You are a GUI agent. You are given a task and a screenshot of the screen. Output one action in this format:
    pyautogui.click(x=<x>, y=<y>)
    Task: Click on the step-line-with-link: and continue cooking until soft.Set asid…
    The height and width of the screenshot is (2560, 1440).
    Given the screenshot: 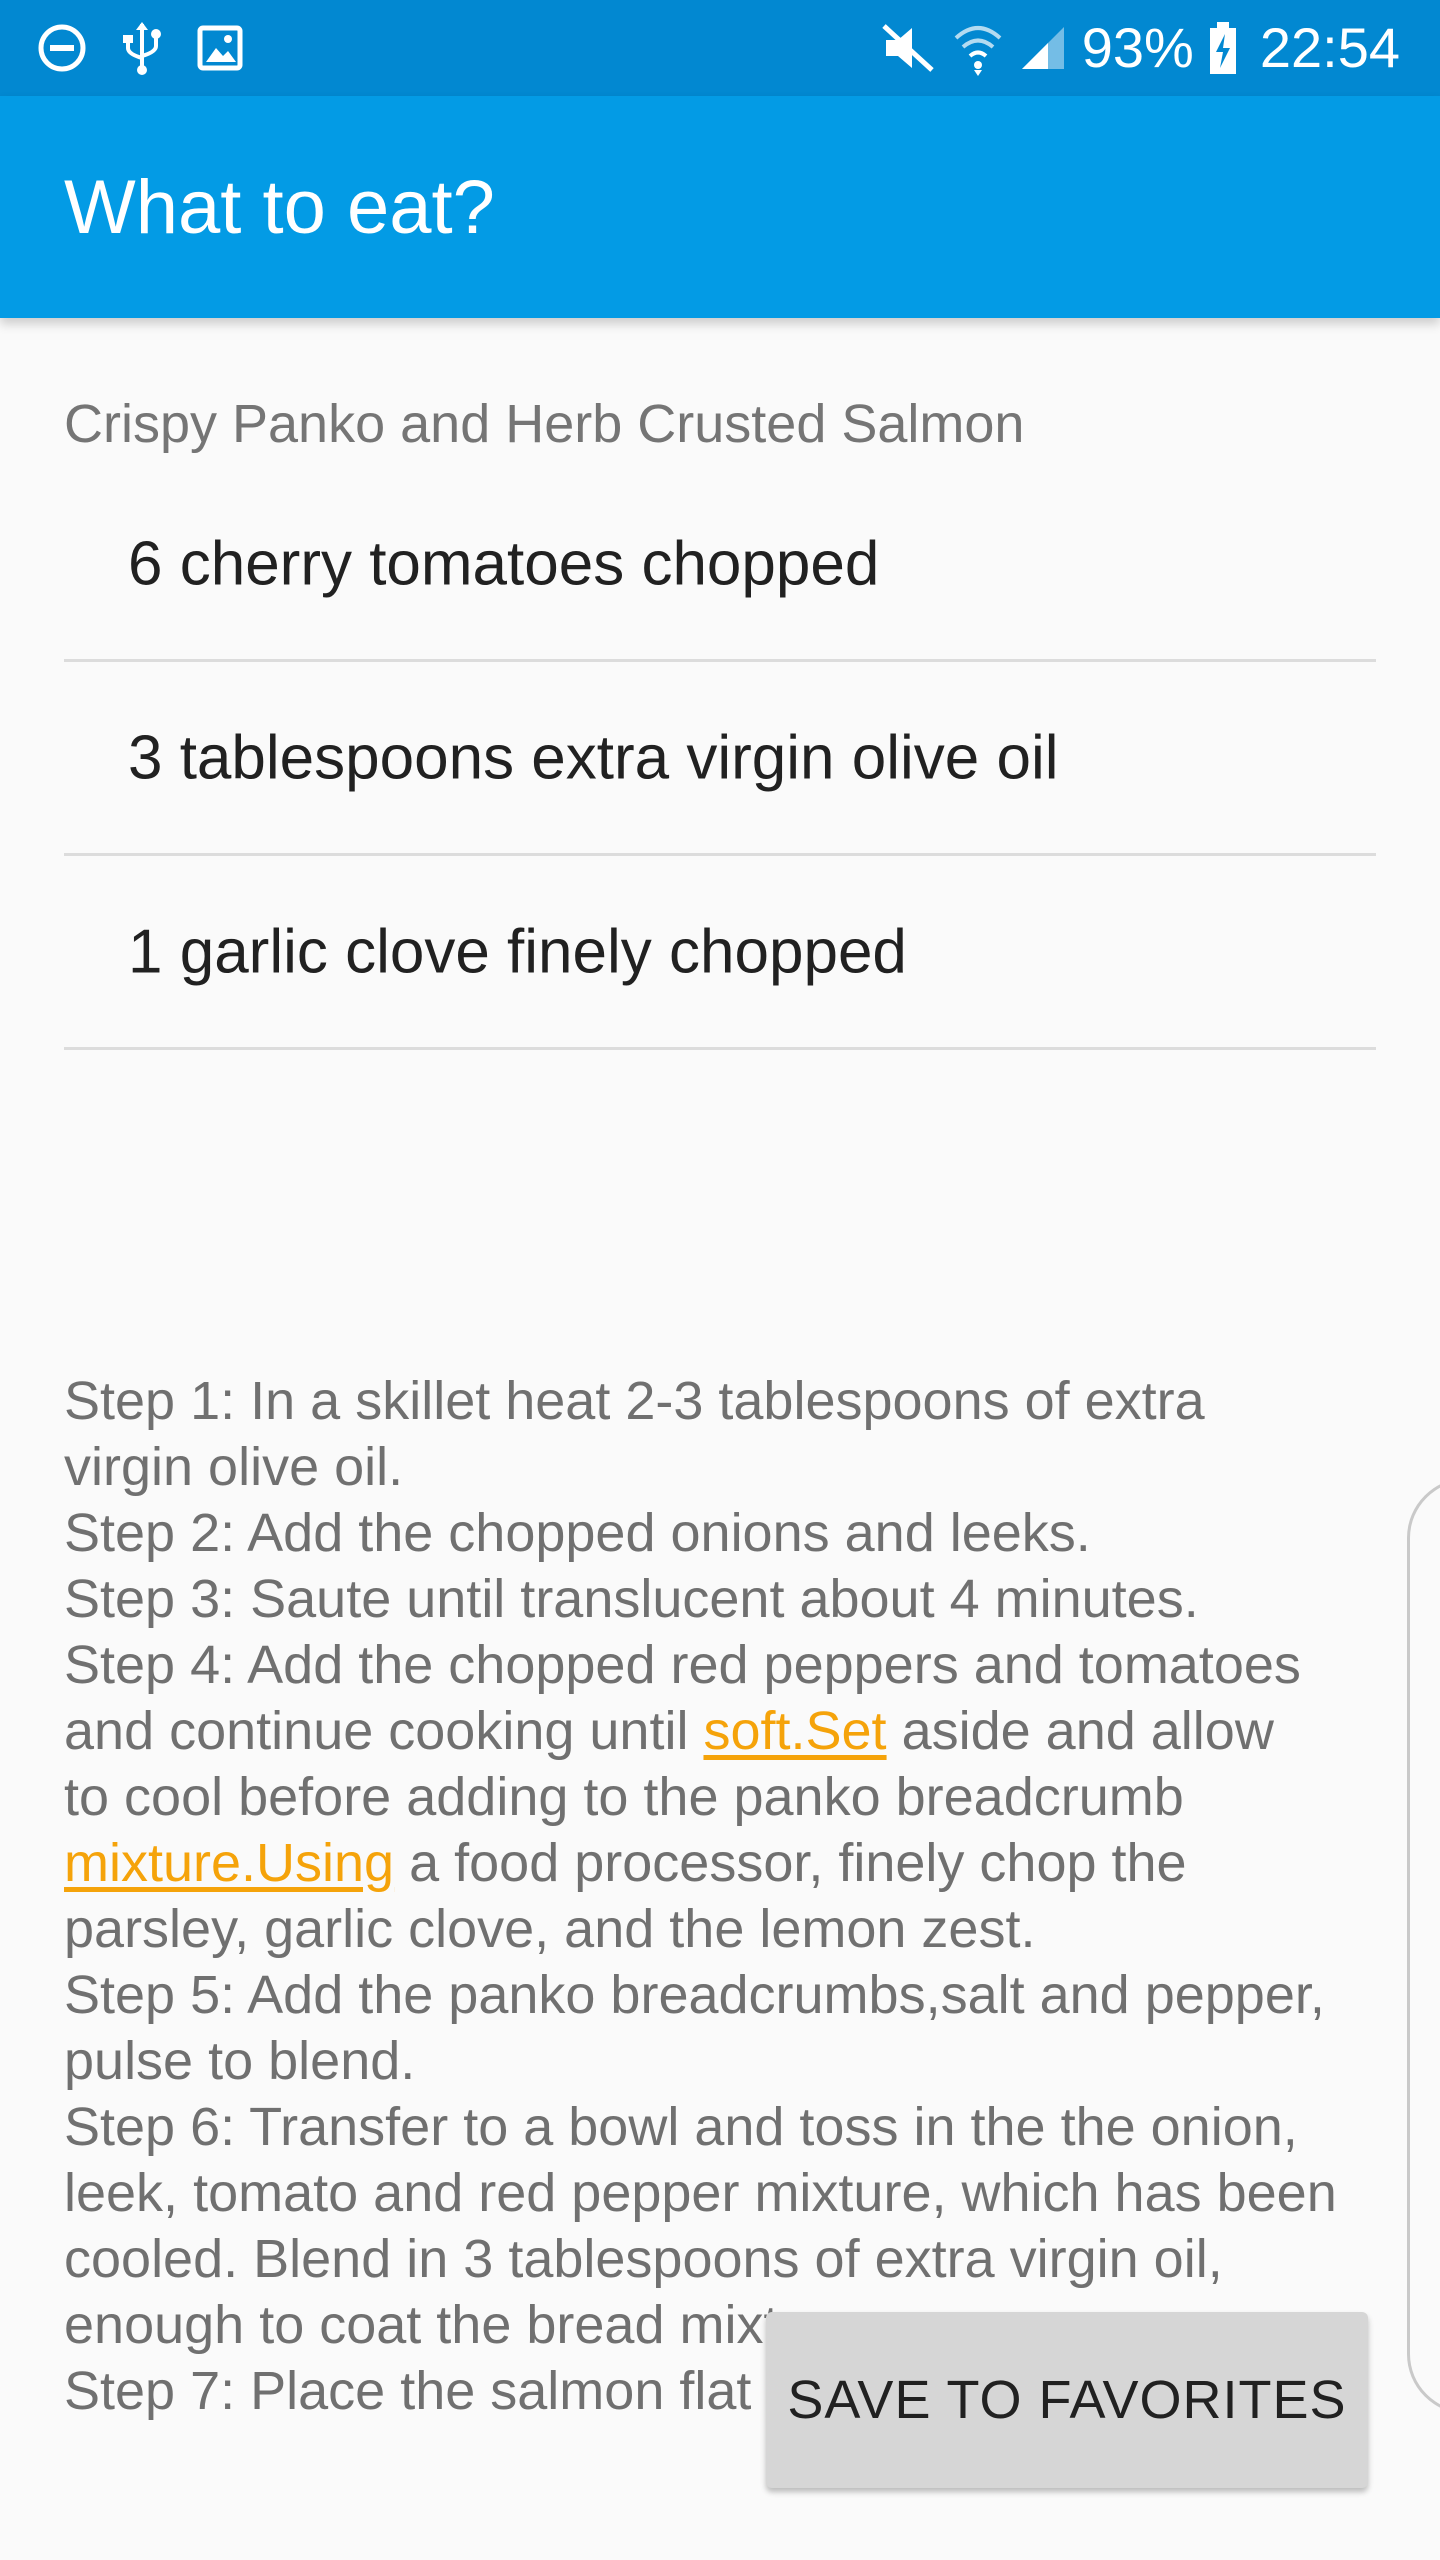 What is the action you would take?
    pyautogui.click(x=734, y=1731)
    